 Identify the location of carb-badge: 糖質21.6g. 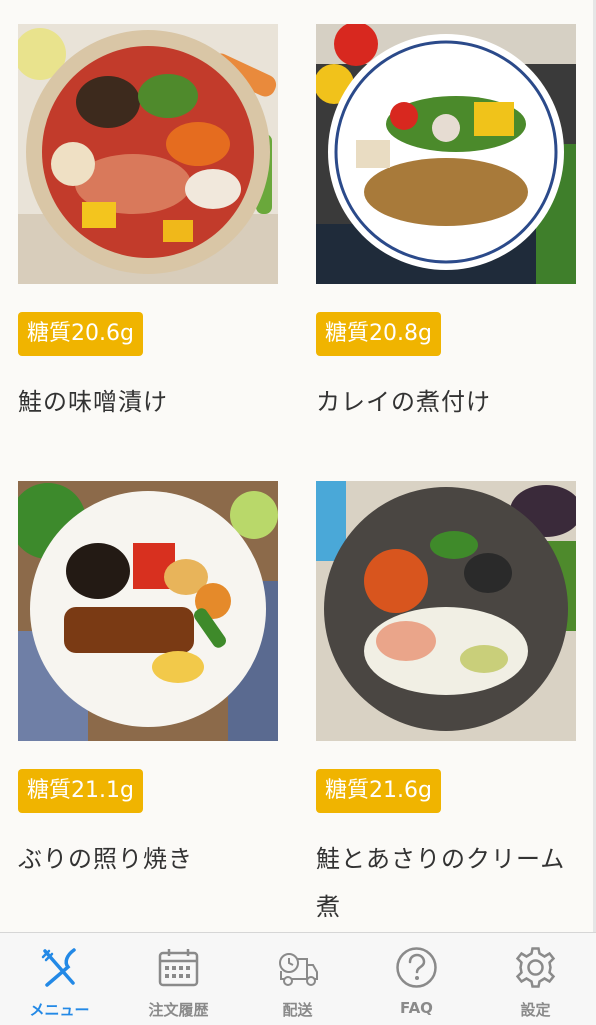
(378, 791).